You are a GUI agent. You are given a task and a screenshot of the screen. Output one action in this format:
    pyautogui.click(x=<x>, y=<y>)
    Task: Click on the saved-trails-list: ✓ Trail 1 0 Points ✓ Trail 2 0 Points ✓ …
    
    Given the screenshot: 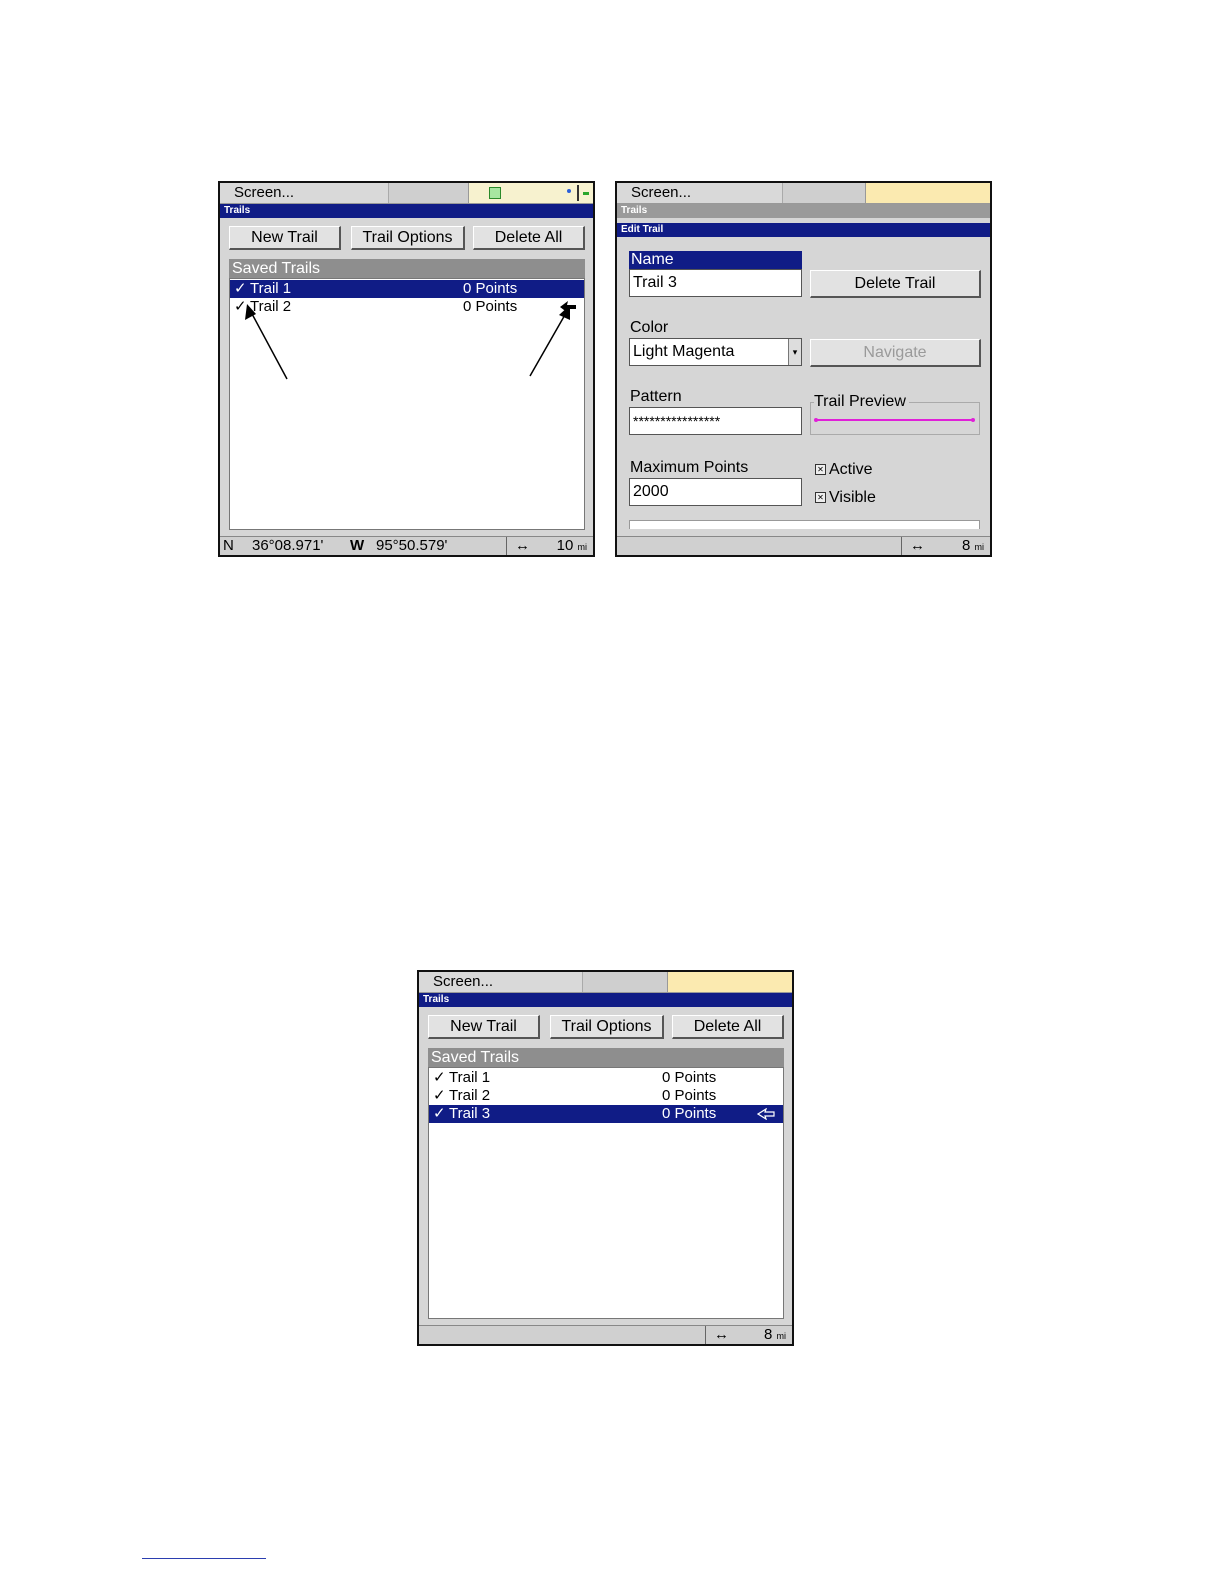 What is the action you would take?
    pyautogui.click(x=606, y=1193)
    